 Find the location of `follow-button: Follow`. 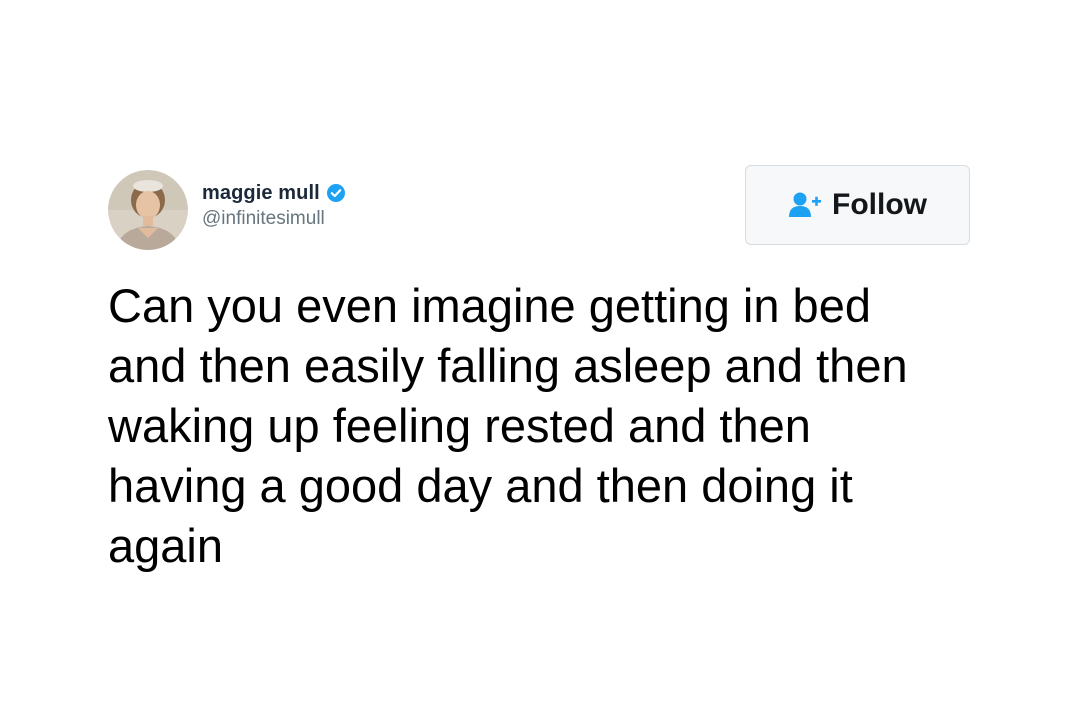

follow-button: Follow is located at coordinates (857, 205).